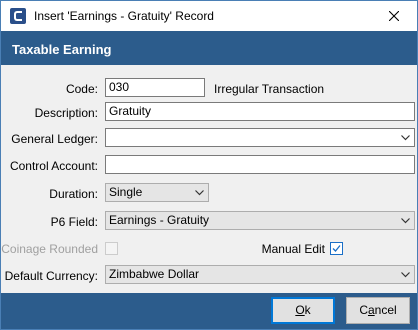  I want to click on duration-select: Single, so click(157, 192).